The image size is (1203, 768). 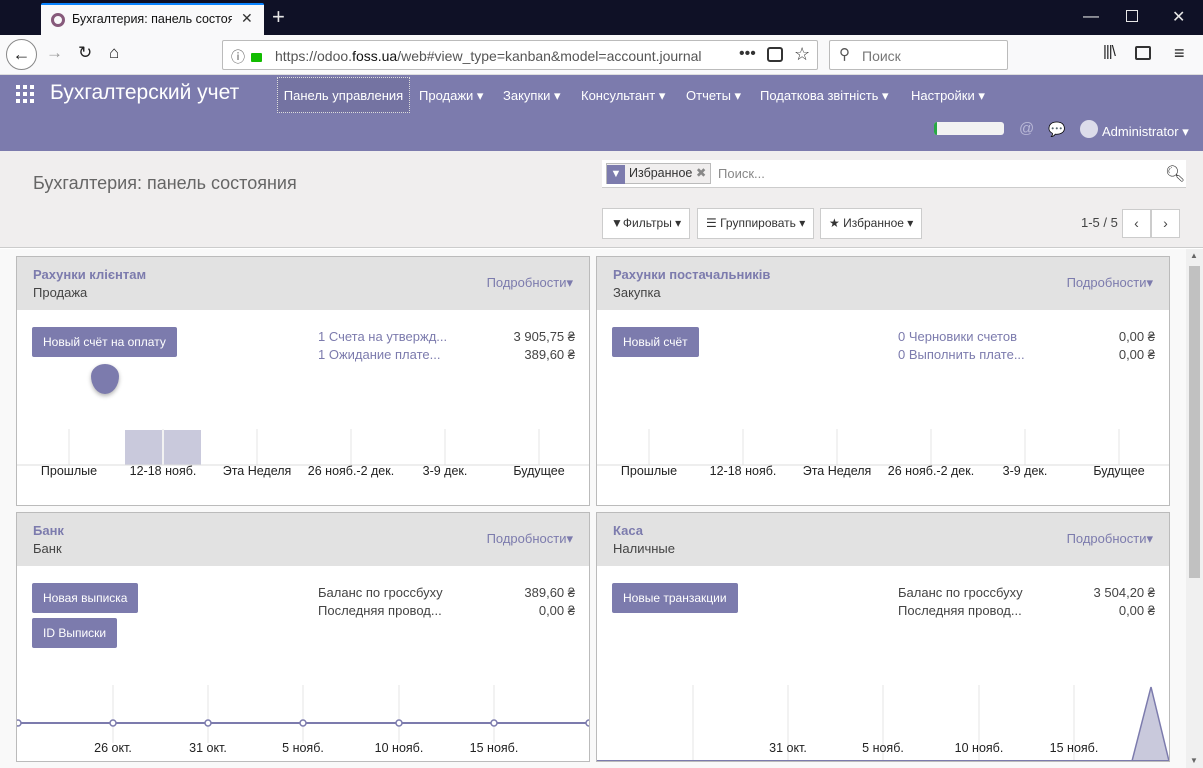 What do you see at coordinates (948, 96) in the screenshot?
I see `menu-settings: Настройки ▾` at bounding box center [948, 96].